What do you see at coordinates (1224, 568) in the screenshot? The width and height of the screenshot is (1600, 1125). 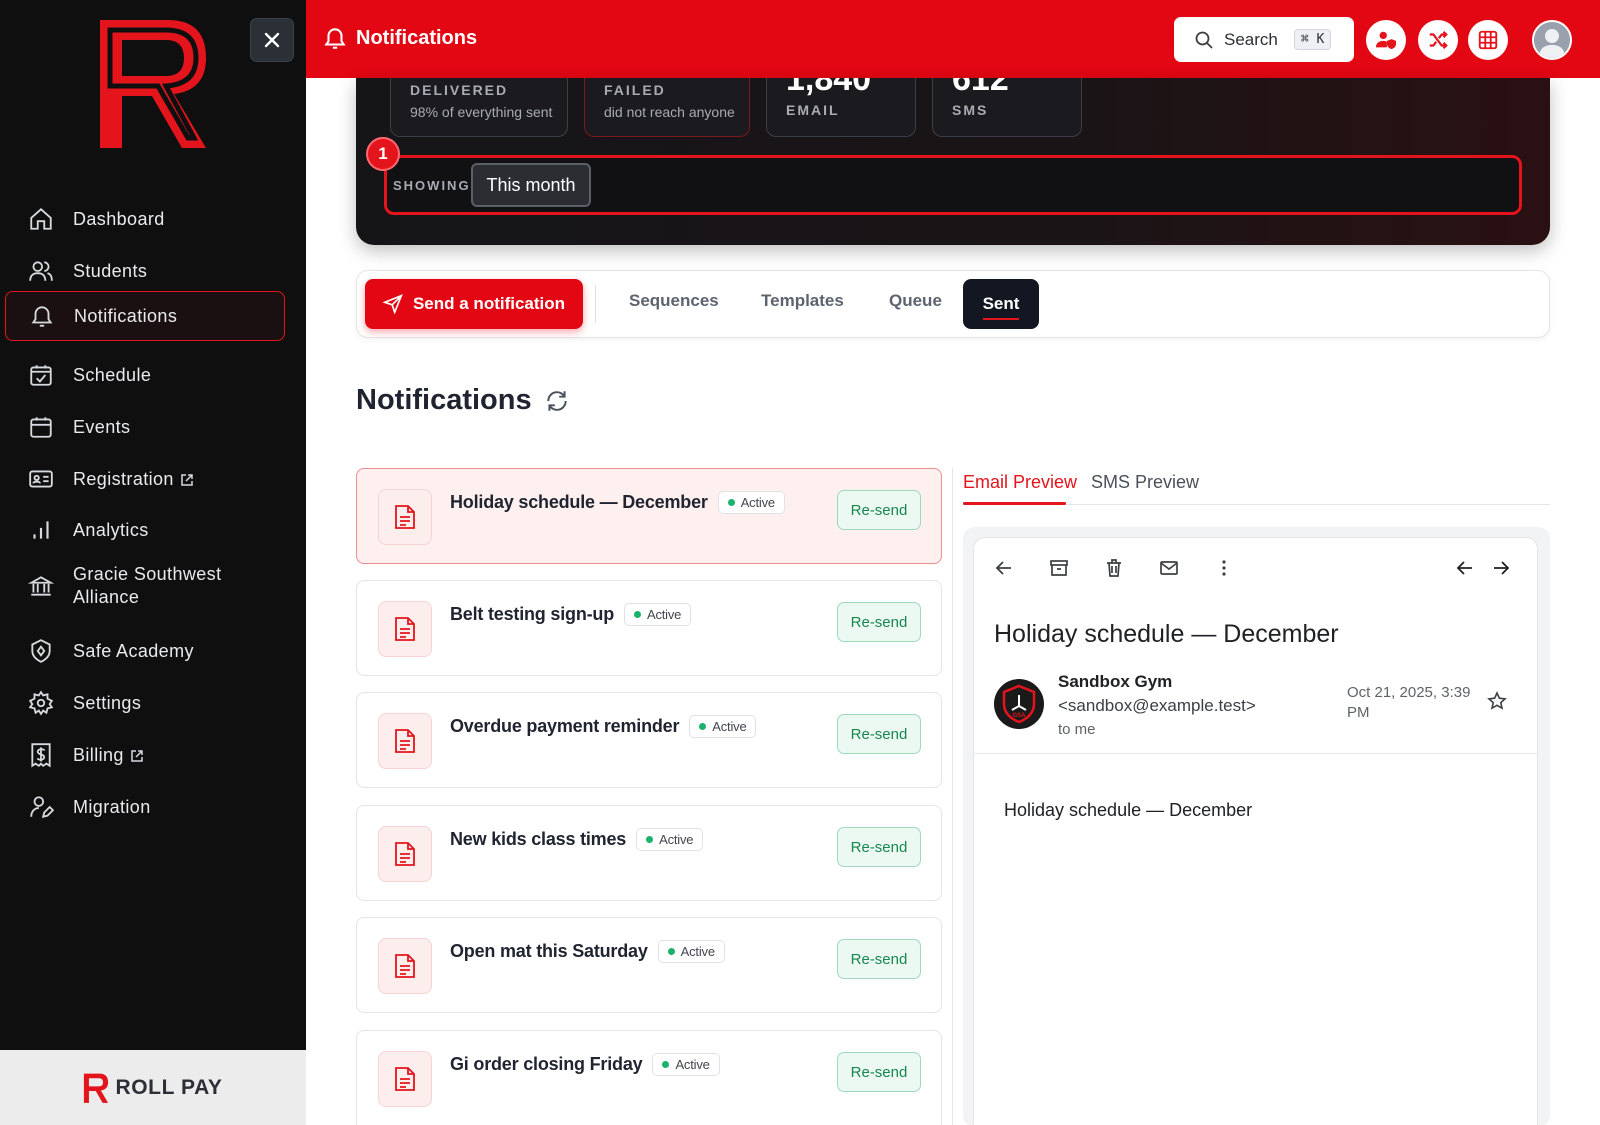 I see `more-vertical-icon` at bounding box center [1224, 568].